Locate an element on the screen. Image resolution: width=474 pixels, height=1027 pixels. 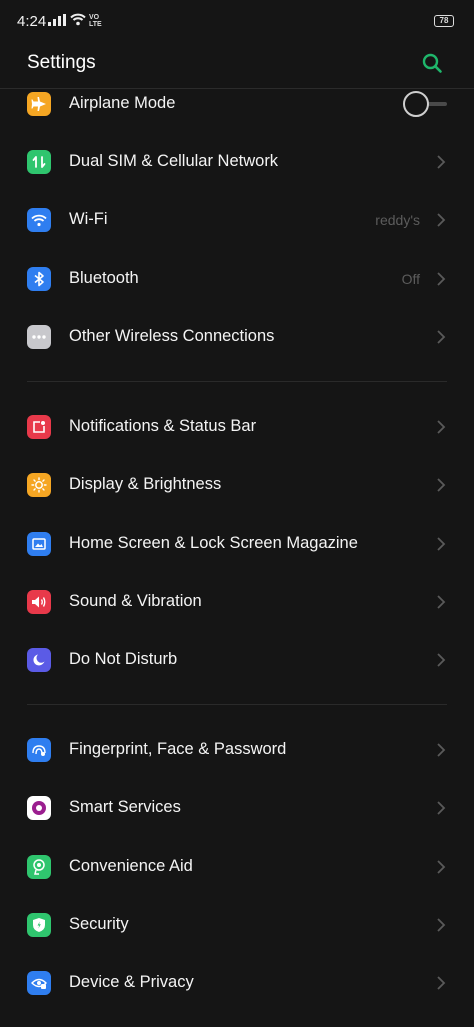
airplane-mode-row: Airplane Mode is located at coordinates (237, 104).